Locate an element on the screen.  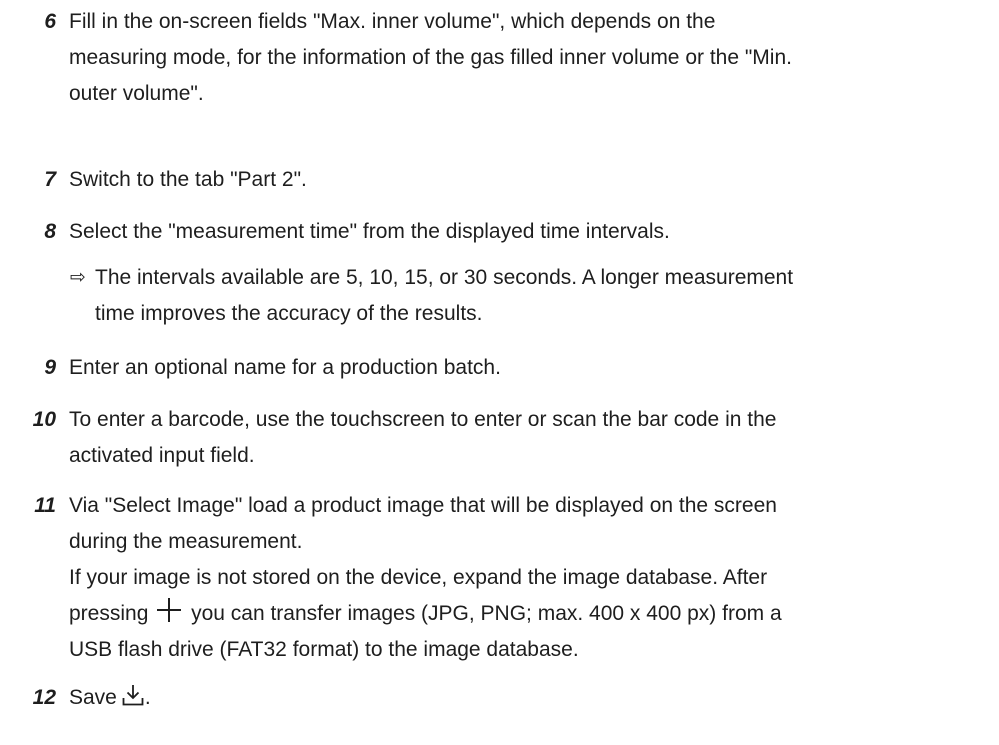
step-text: Switch to the tab "Part 2". is located at coordinates (524, 180).